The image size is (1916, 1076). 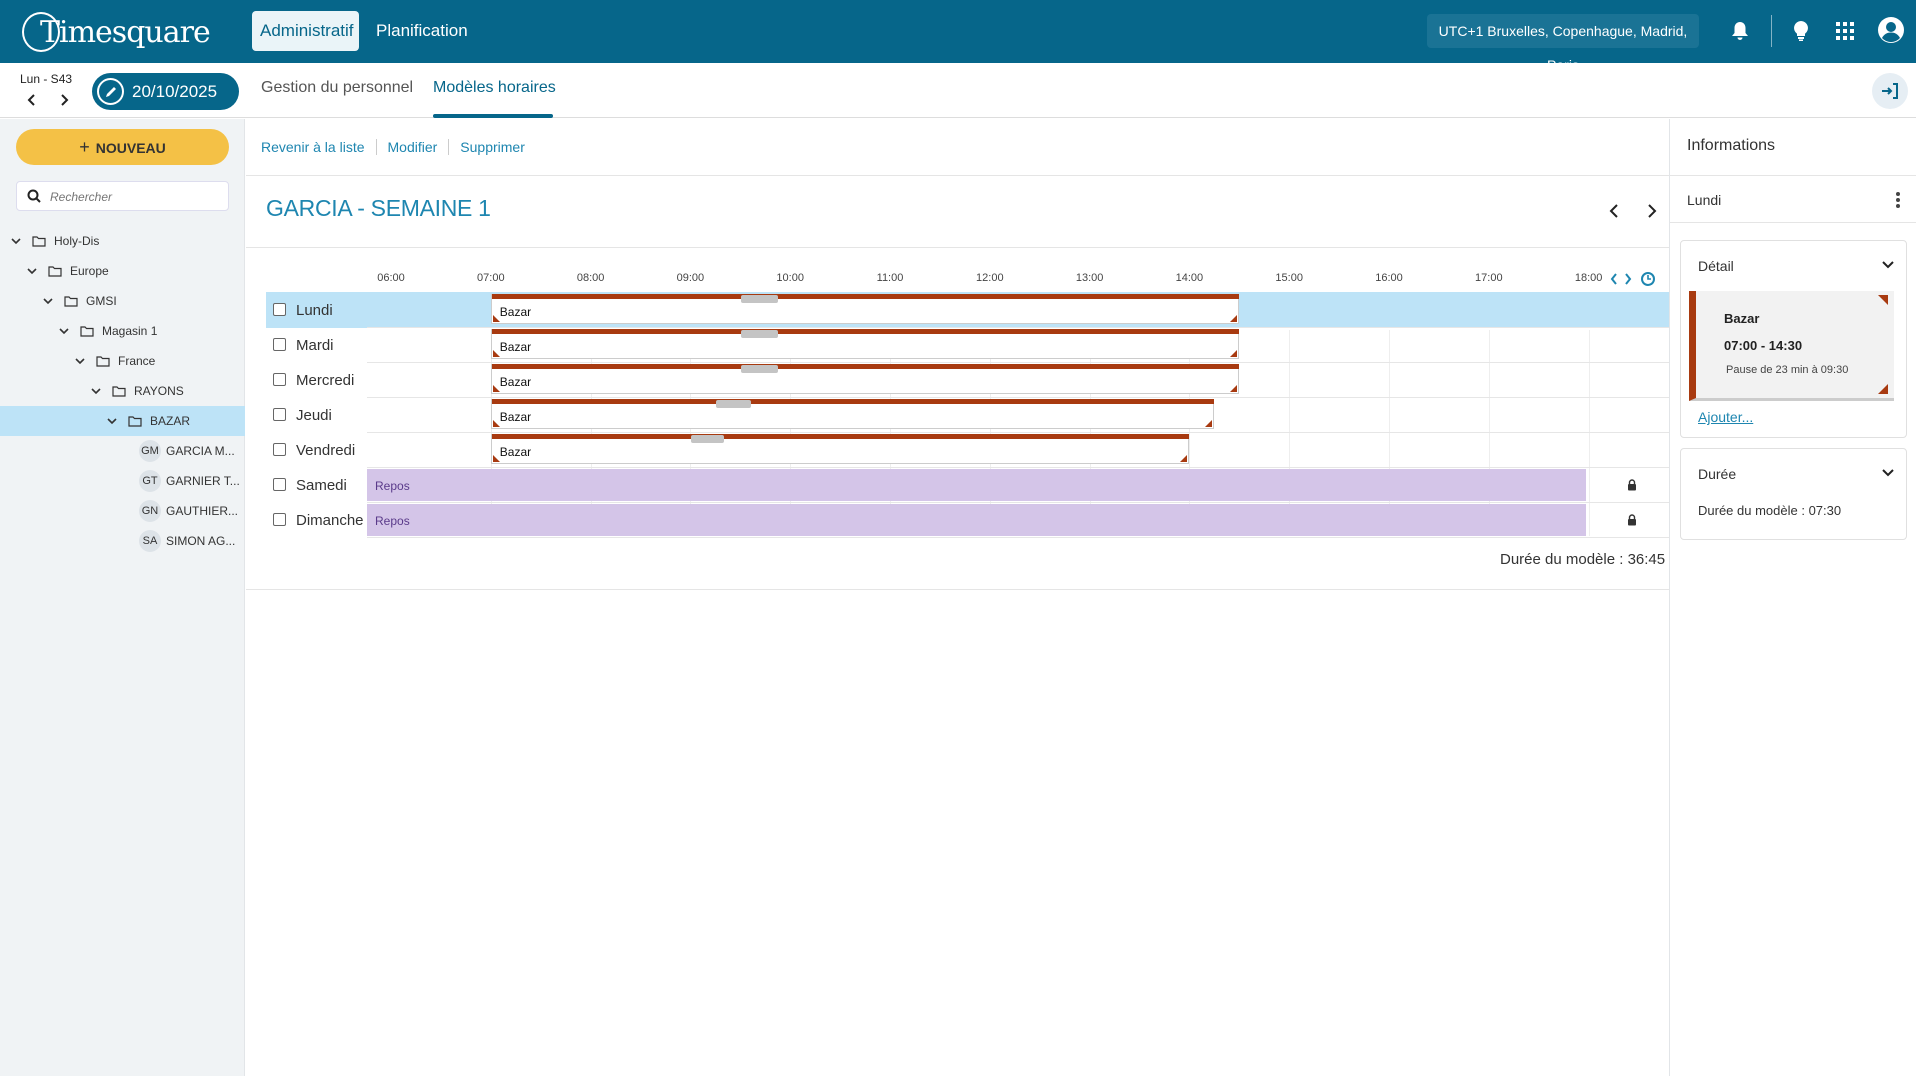 What do you see at coordinates (122, 271) in the screenshot?
I see `tree-folder-item: Europe` at bounding box center [122, 271].